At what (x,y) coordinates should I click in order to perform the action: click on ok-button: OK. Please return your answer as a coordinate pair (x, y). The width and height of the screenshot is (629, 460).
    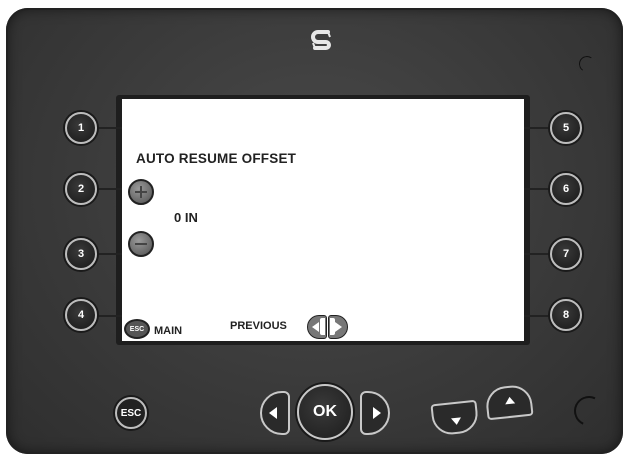
    Looking at the image, I should click on (325, 412).